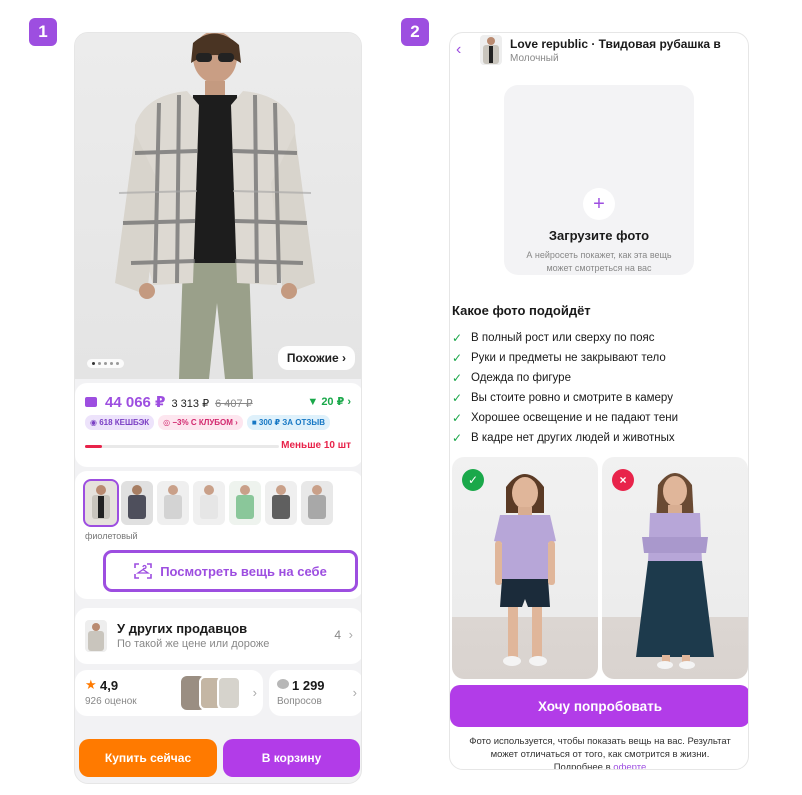 The height and width of the screenshot is (795, 802). What do you see at coordinates (190, 404) in the screenshot?
I see `alt-price: 3 313 ₽` at bounding box center [190, 404].